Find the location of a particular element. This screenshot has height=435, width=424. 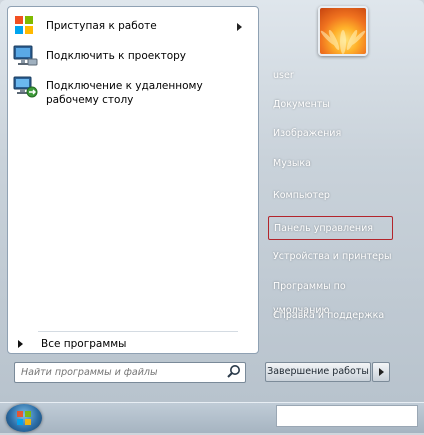

program-label: Подключение к удаленному рабочему столу is located at coordinates (124, 93).